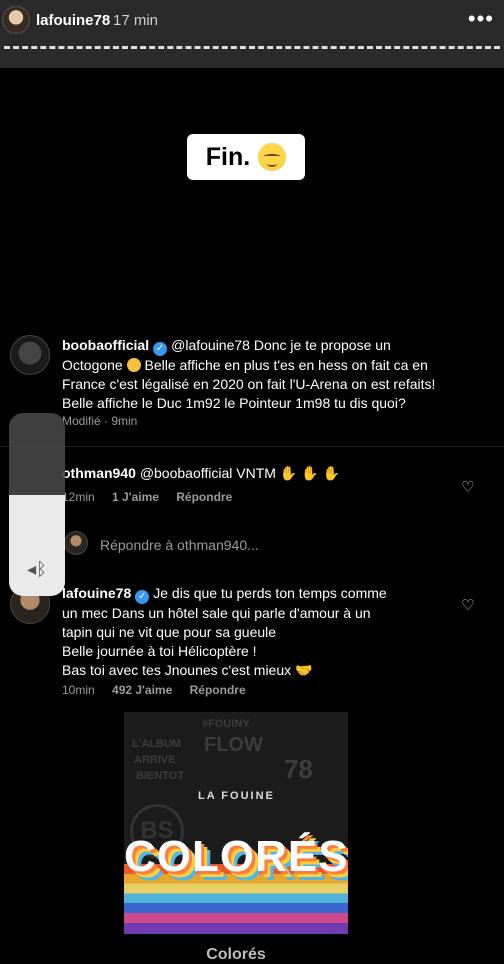  I want to click on volume-hud: ◂ᛒ, so click(37, 504).